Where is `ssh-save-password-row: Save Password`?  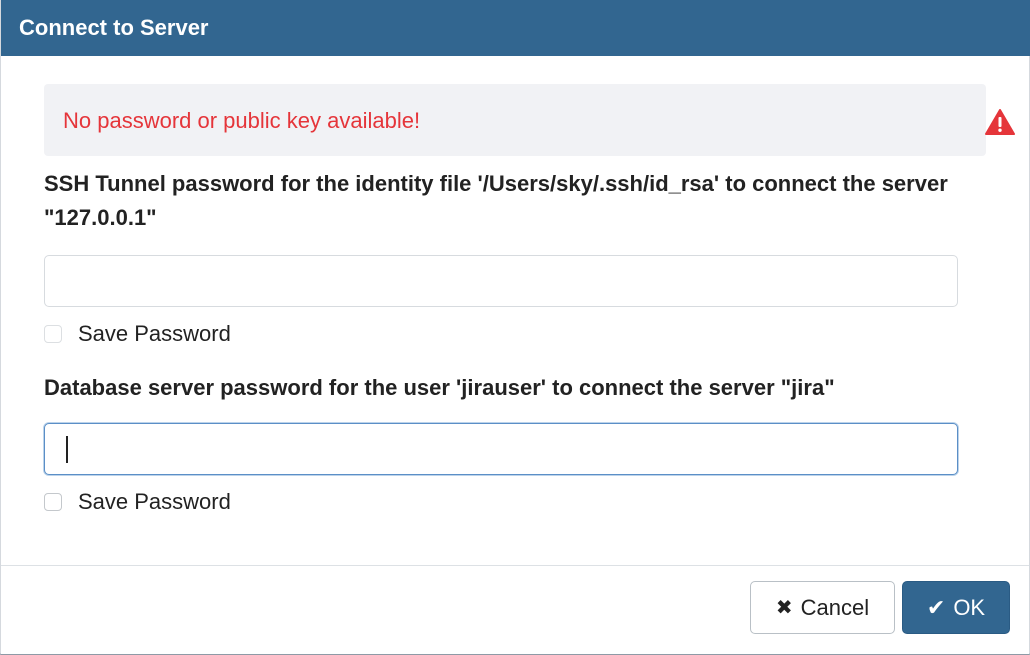
ssh-save-password-row: Save Password is located at coordinates (137, 334).